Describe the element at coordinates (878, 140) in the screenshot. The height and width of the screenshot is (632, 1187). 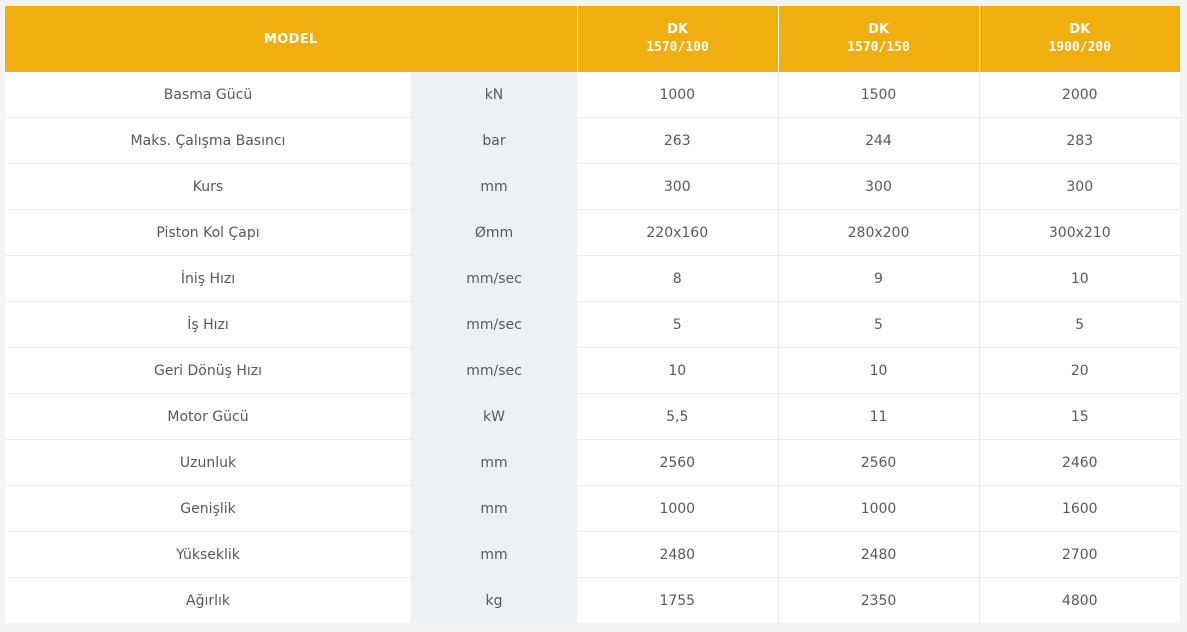
I see `spec-value: 244` at that location.